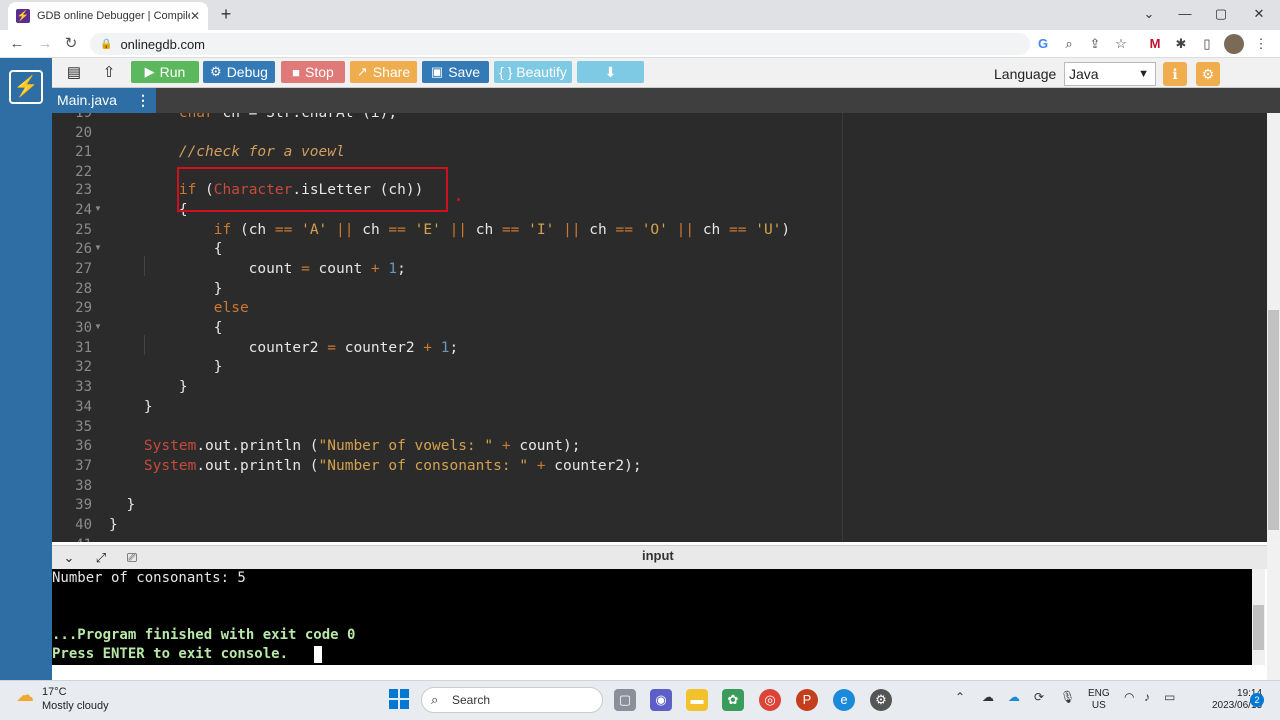 This screenshot has height=720, width=1280. Describe the element at coordinates (109, 73) in the screenshot. I see `upload-icon: ⇧` at that location.